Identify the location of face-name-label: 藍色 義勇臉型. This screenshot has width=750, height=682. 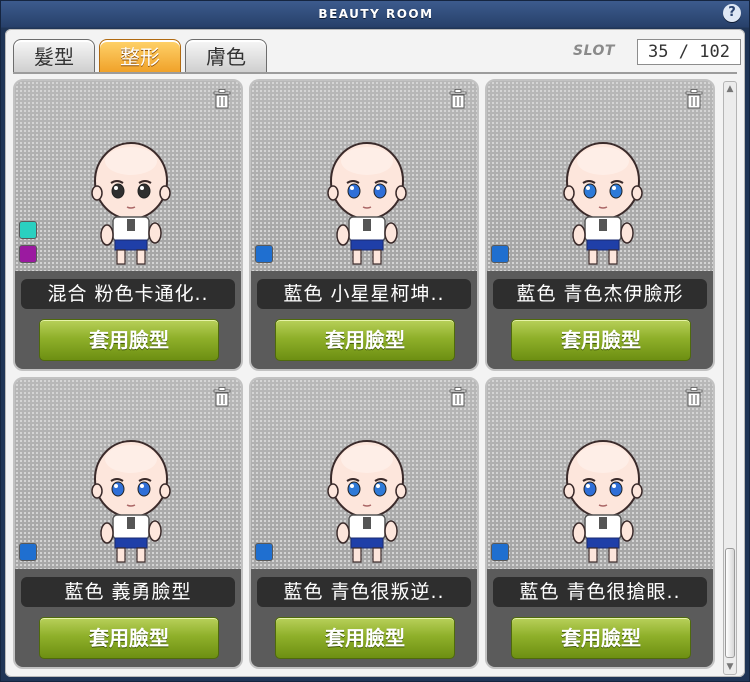
(128, 592).